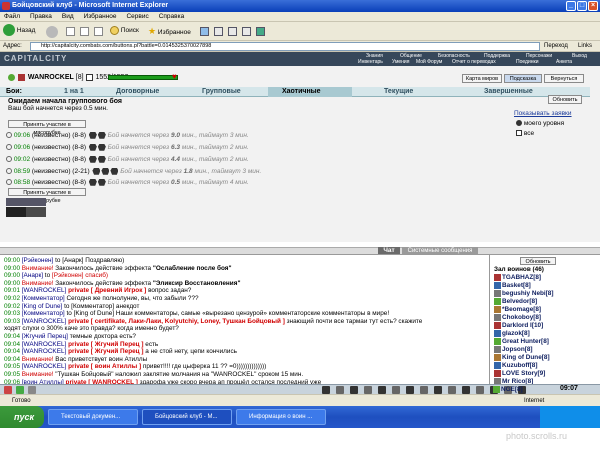 This screenshot has width=600, height=450. What do you see at coordinates (516, 366) in the screenshot?
I see `player-list-item: Kuzuboff[8]` at bounding box center [516, 366].